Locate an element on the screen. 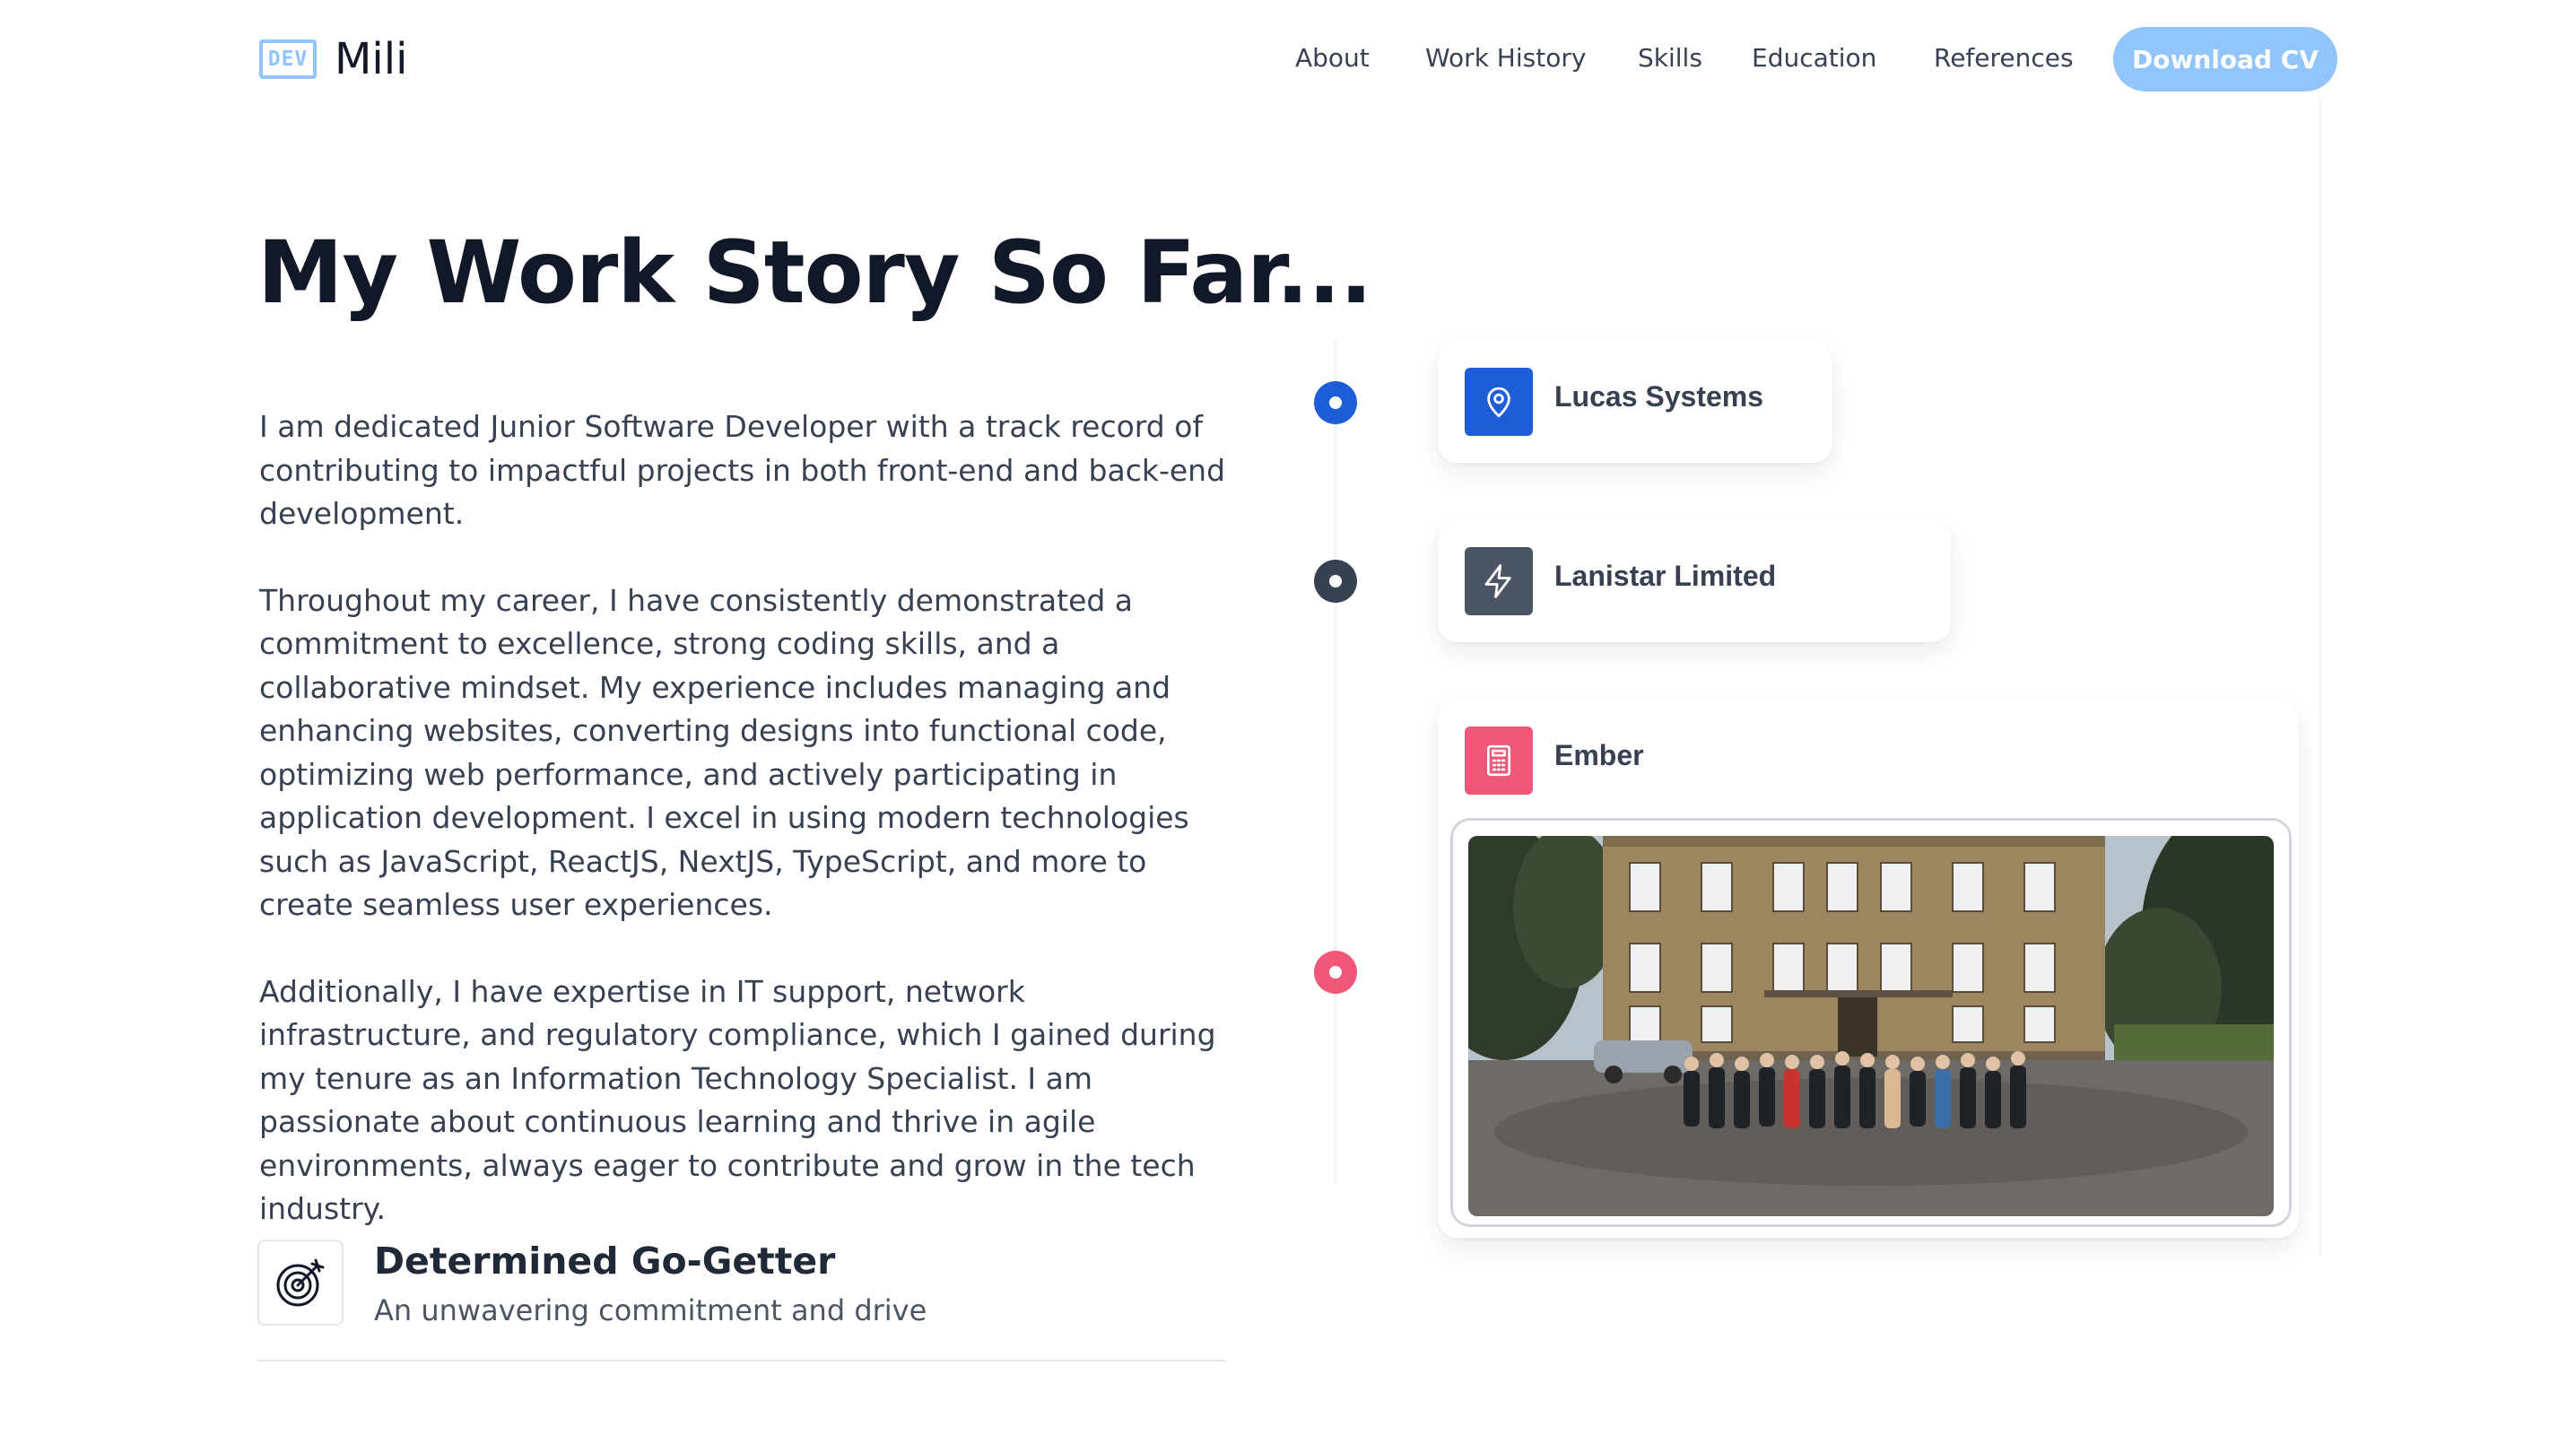 This screenshot has width=2576, height=1453. trait-subtitle: An unwavering commitment and drive is located at coordinates (650, 1310).